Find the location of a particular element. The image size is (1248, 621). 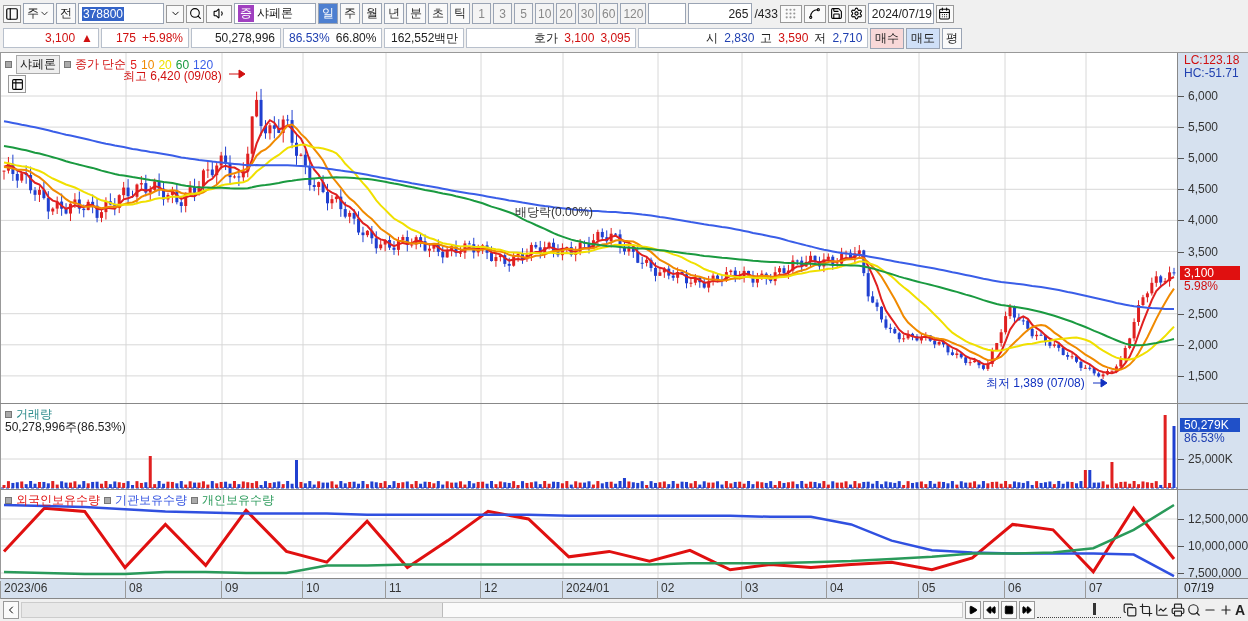

total-count: /433 is located at coordinates (766, 13).